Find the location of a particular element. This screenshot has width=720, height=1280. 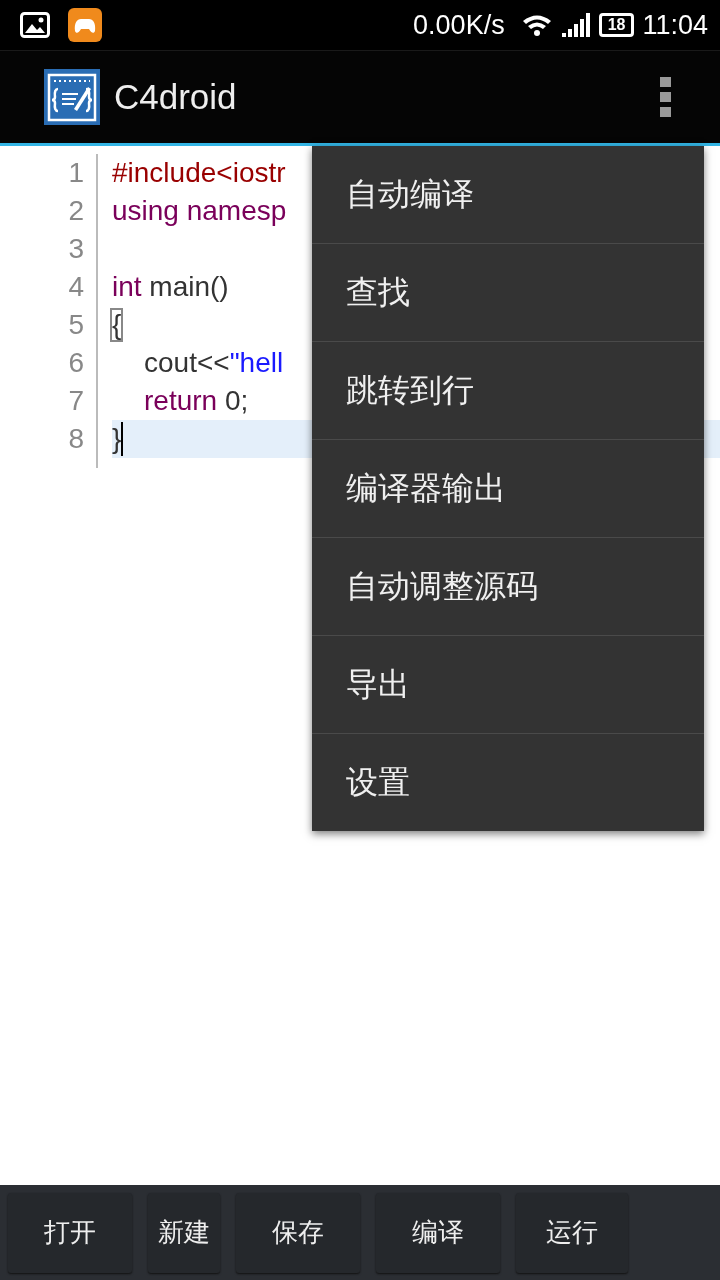

line-number: 8 is located at coordinates (76, 439).